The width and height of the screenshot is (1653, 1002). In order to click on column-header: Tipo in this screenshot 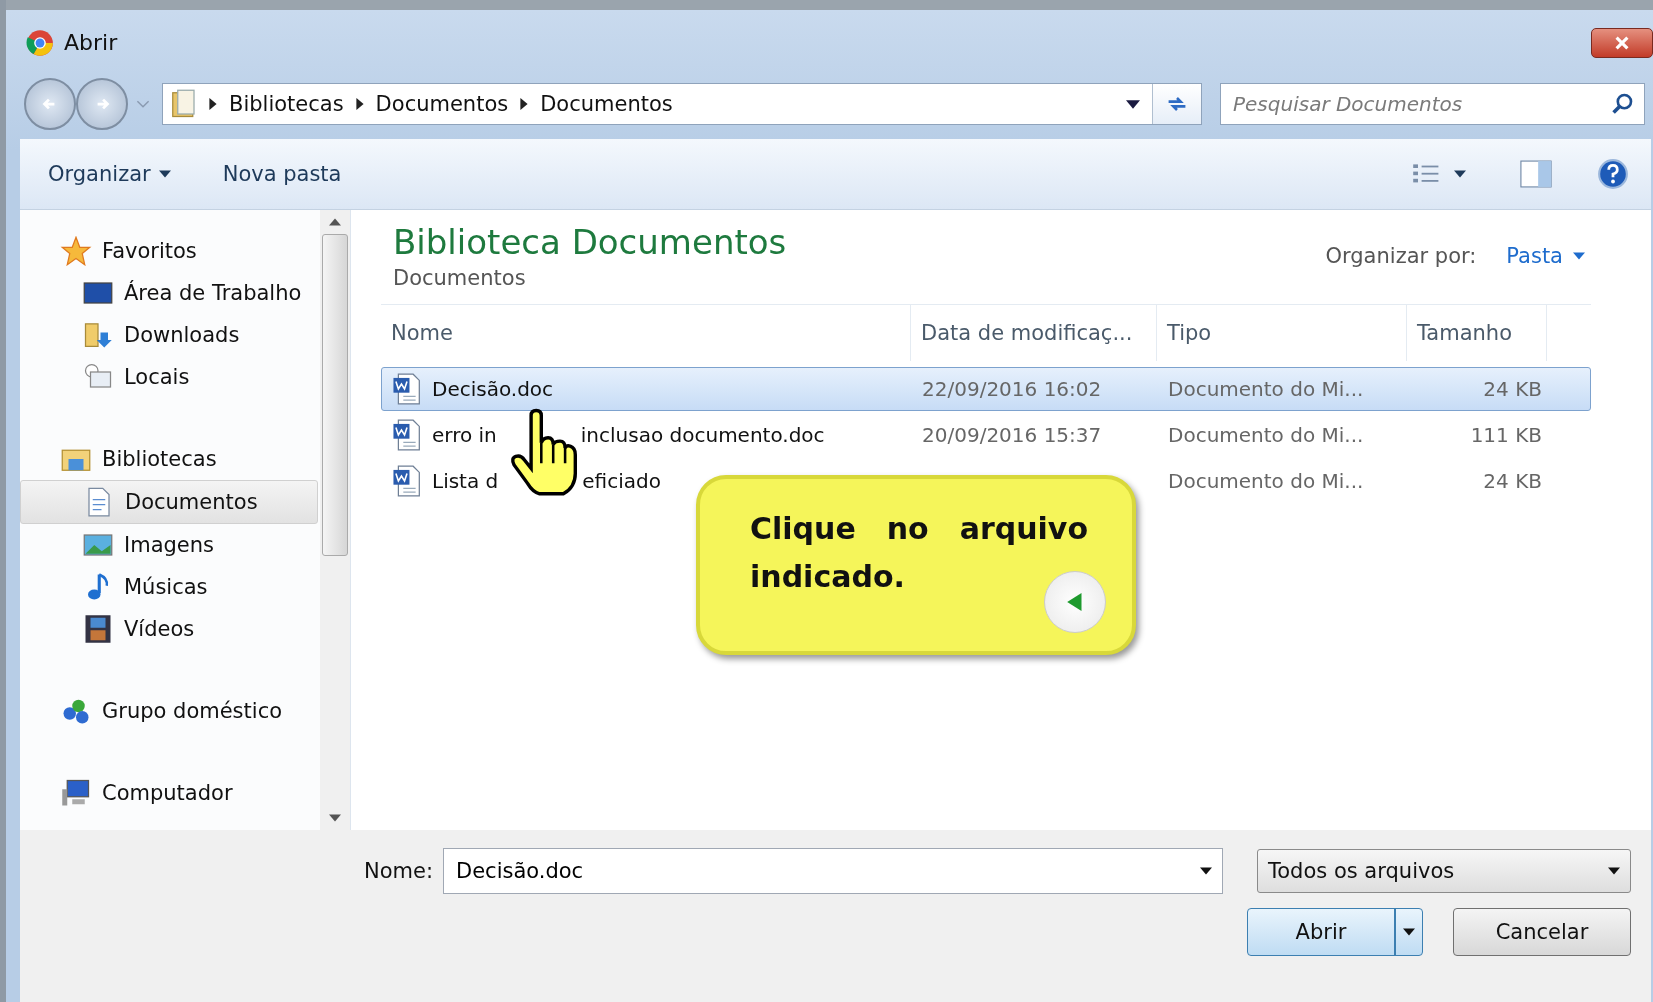, I will do `click(1282, 333)`.